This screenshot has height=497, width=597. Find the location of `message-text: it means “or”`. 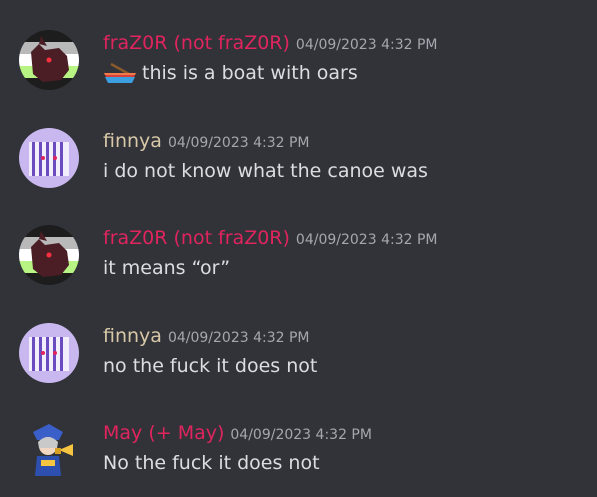

message-text: it means “or” is located at coordinates (167, 268).